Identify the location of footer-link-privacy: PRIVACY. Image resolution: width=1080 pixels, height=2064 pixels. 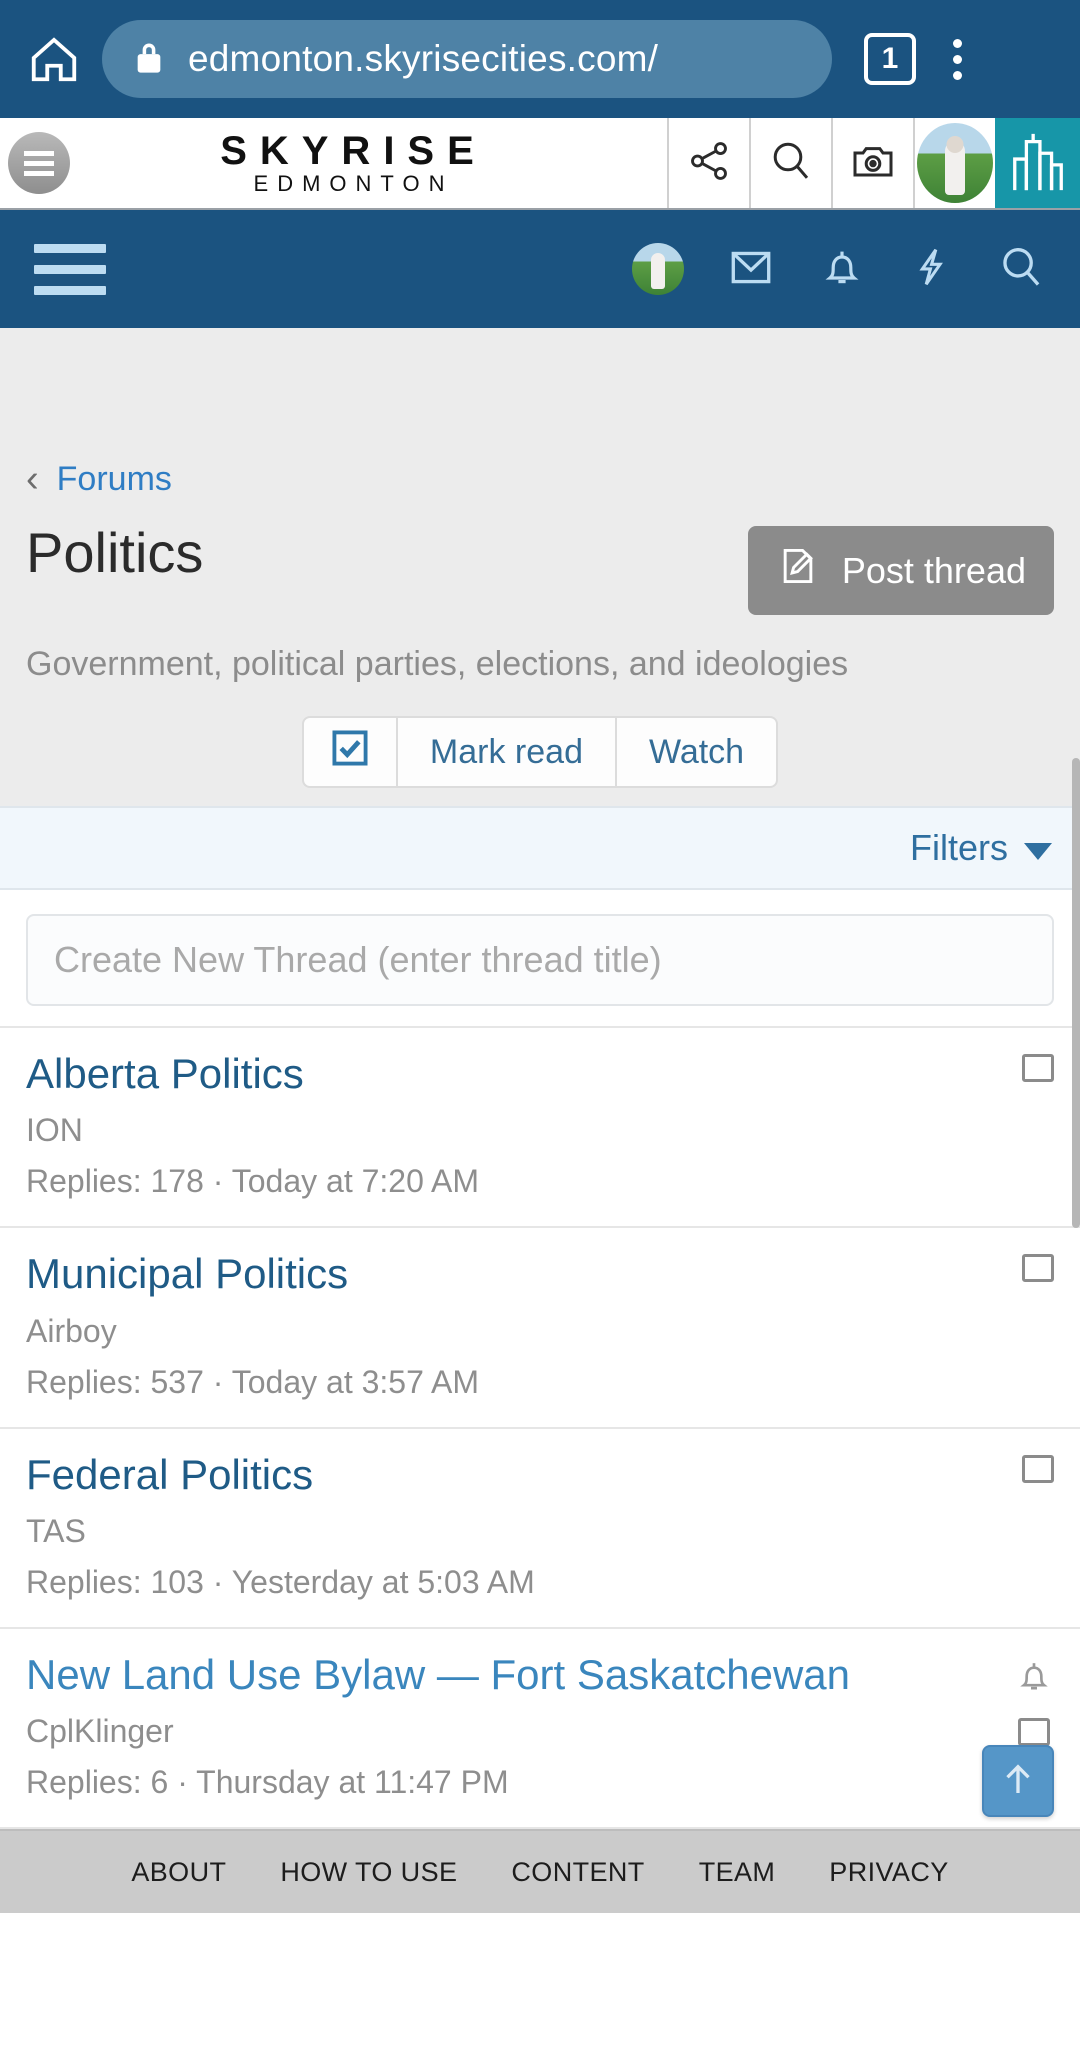
(888, 1872).